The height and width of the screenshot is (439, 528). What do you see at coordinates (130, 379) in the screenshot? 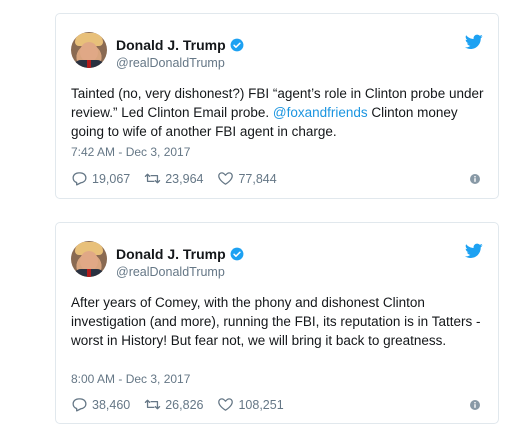
I see `timestamp: 8:00 AM - Dec 3, 2017` at bounding box center [130, 379].